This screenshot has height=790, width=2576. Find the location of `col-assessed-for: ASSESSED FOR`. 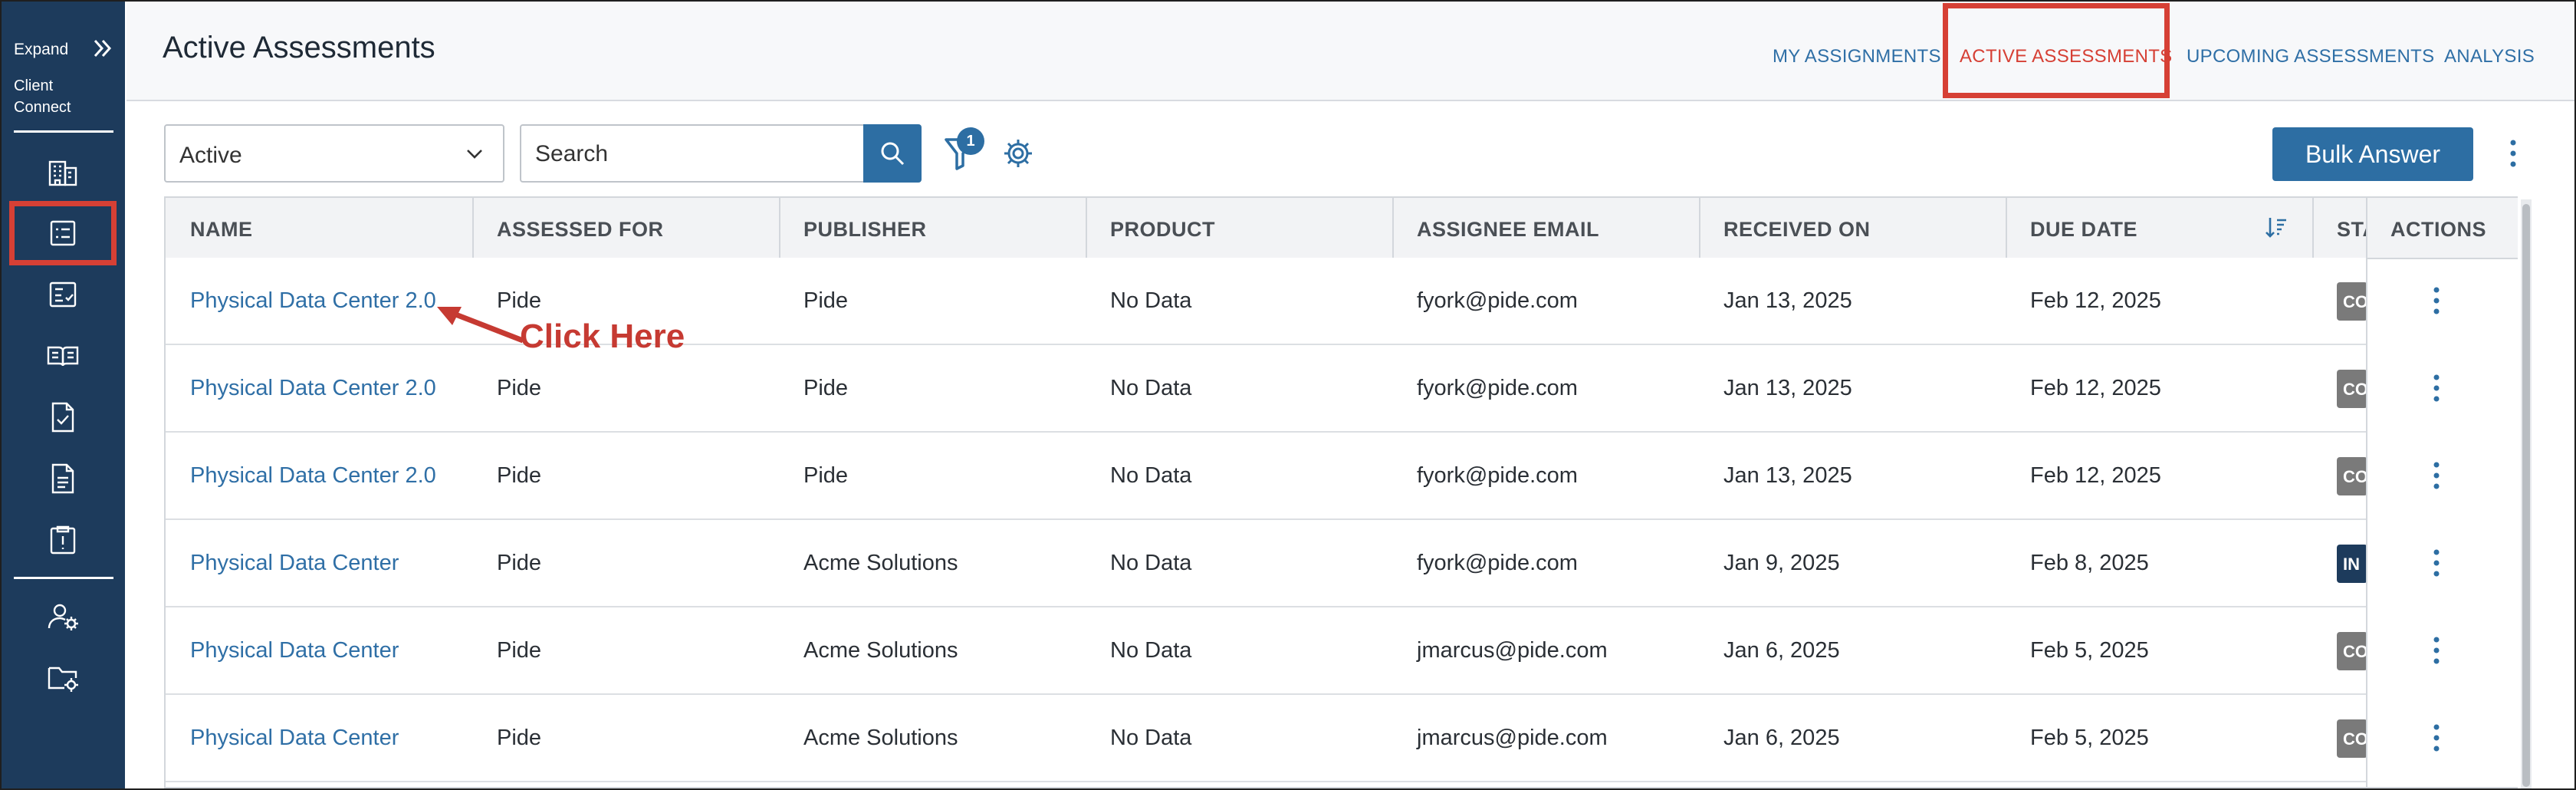

col-assessed-for: ASSESSED FOR is located at coordinates (580, 230).